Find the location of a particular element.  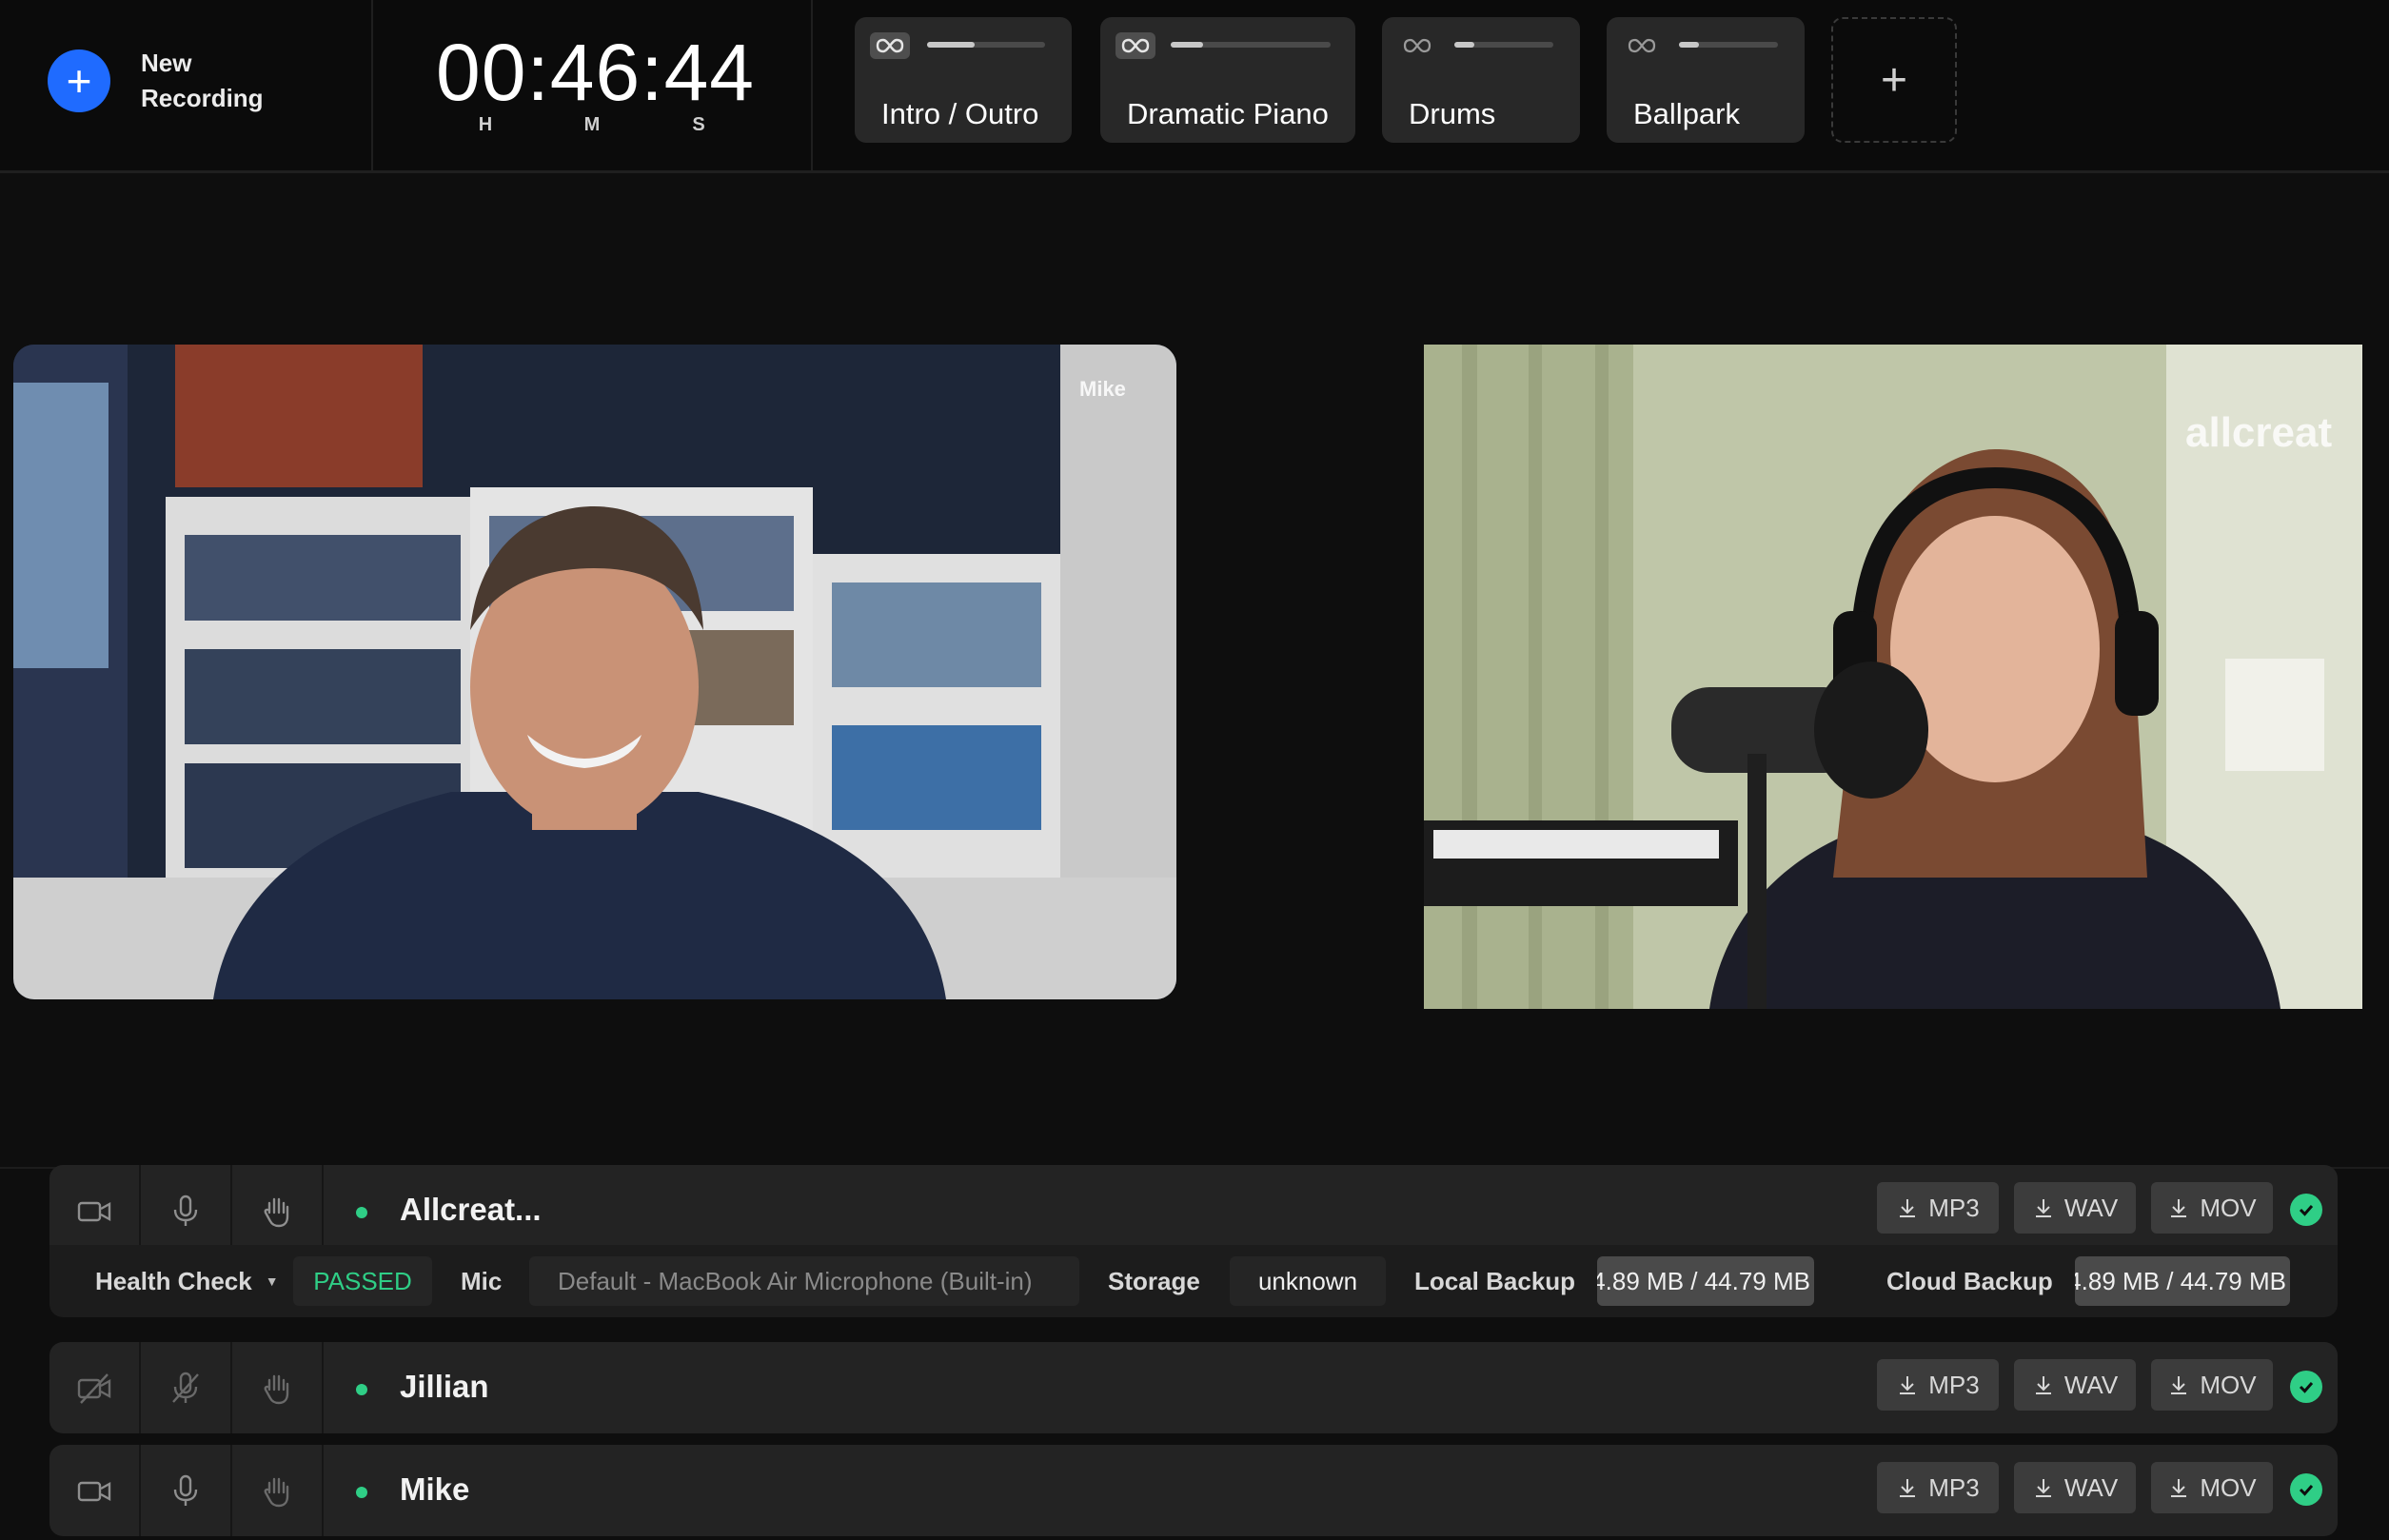

participant-row-mike: Mike MP3 WAV MOV is located at coordinates (1193, 1490).